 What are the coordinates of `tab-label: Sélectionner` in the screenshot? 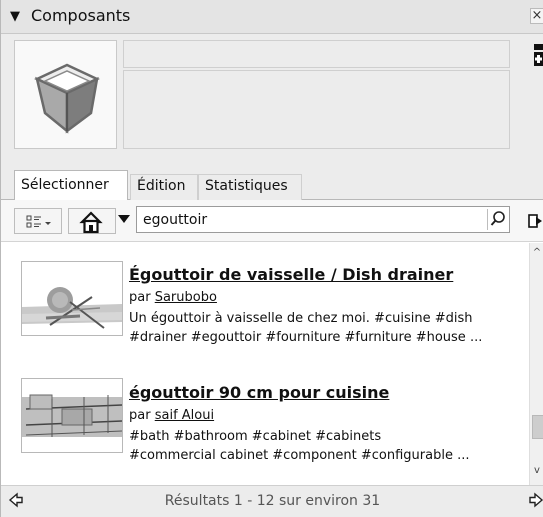 It's located at (65, 185).